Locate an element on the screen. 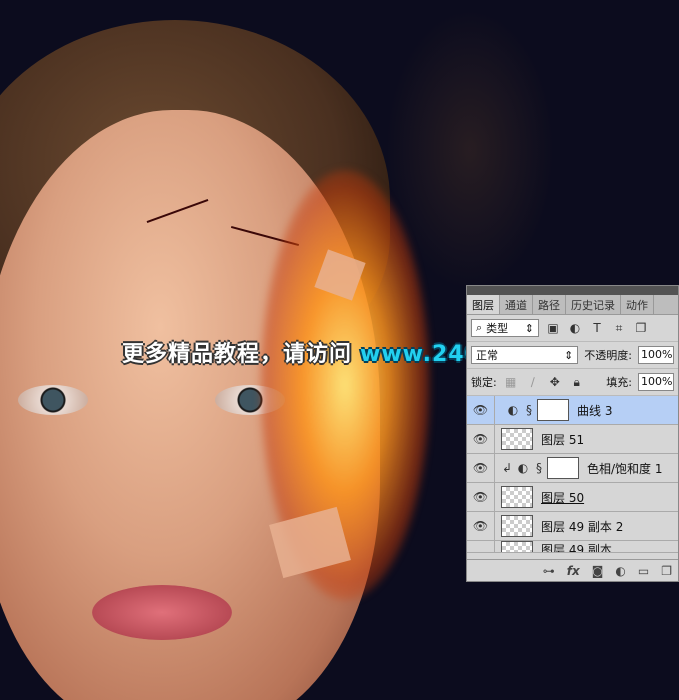 The width and height of the screenshot is (679, 700). filter-row: ⌕ 类型 ⇕ ▣ ◐ T ⌗ ❐ is located at coordinates (572, 328).